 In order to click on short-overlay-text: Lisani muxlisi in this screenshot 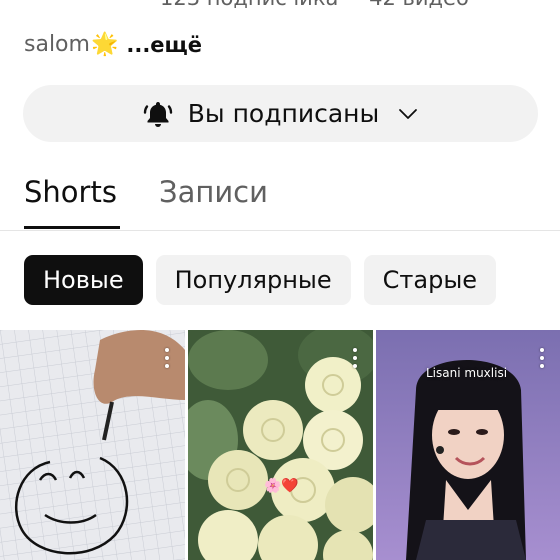, I will do `click(467, 373)`.